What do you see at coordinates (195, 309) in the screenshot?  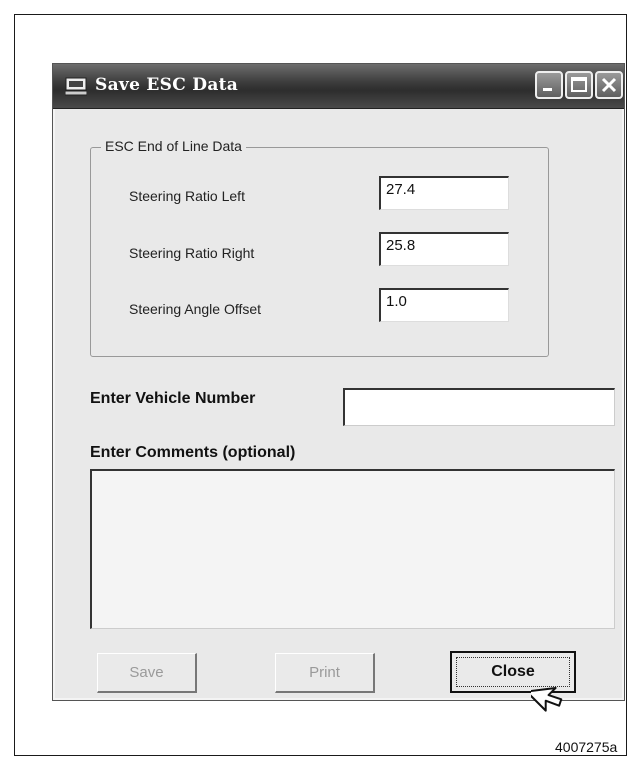 I see `steering-angle-offset-label: Steering Angle Offset` at bounding box center [195, 309].